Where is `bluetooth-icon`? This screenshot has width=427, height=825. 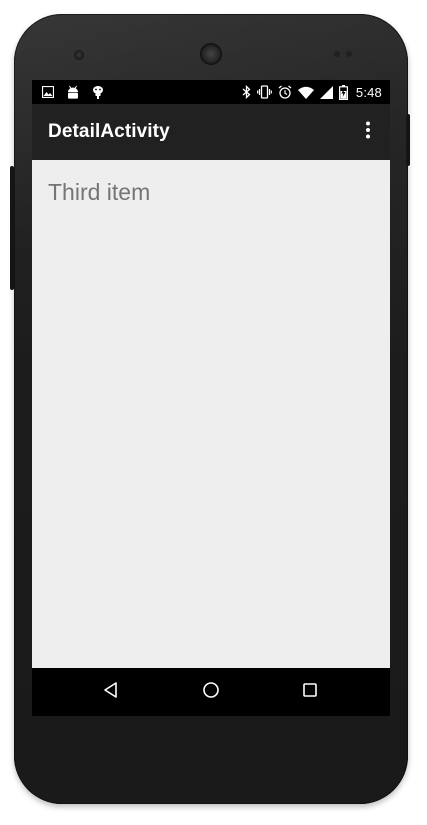
bluetooth-icon is located at coordinates (246, 92).